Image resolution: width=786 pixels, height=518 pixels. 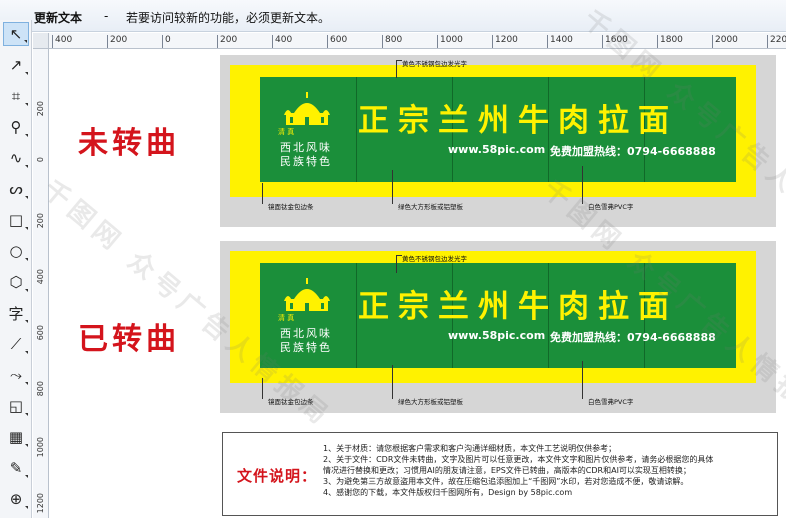 What do you see at coordinates (560, 41) in the screenshot?
I see `ruler-tick-label: 1400` at bounding box center [560, 41].